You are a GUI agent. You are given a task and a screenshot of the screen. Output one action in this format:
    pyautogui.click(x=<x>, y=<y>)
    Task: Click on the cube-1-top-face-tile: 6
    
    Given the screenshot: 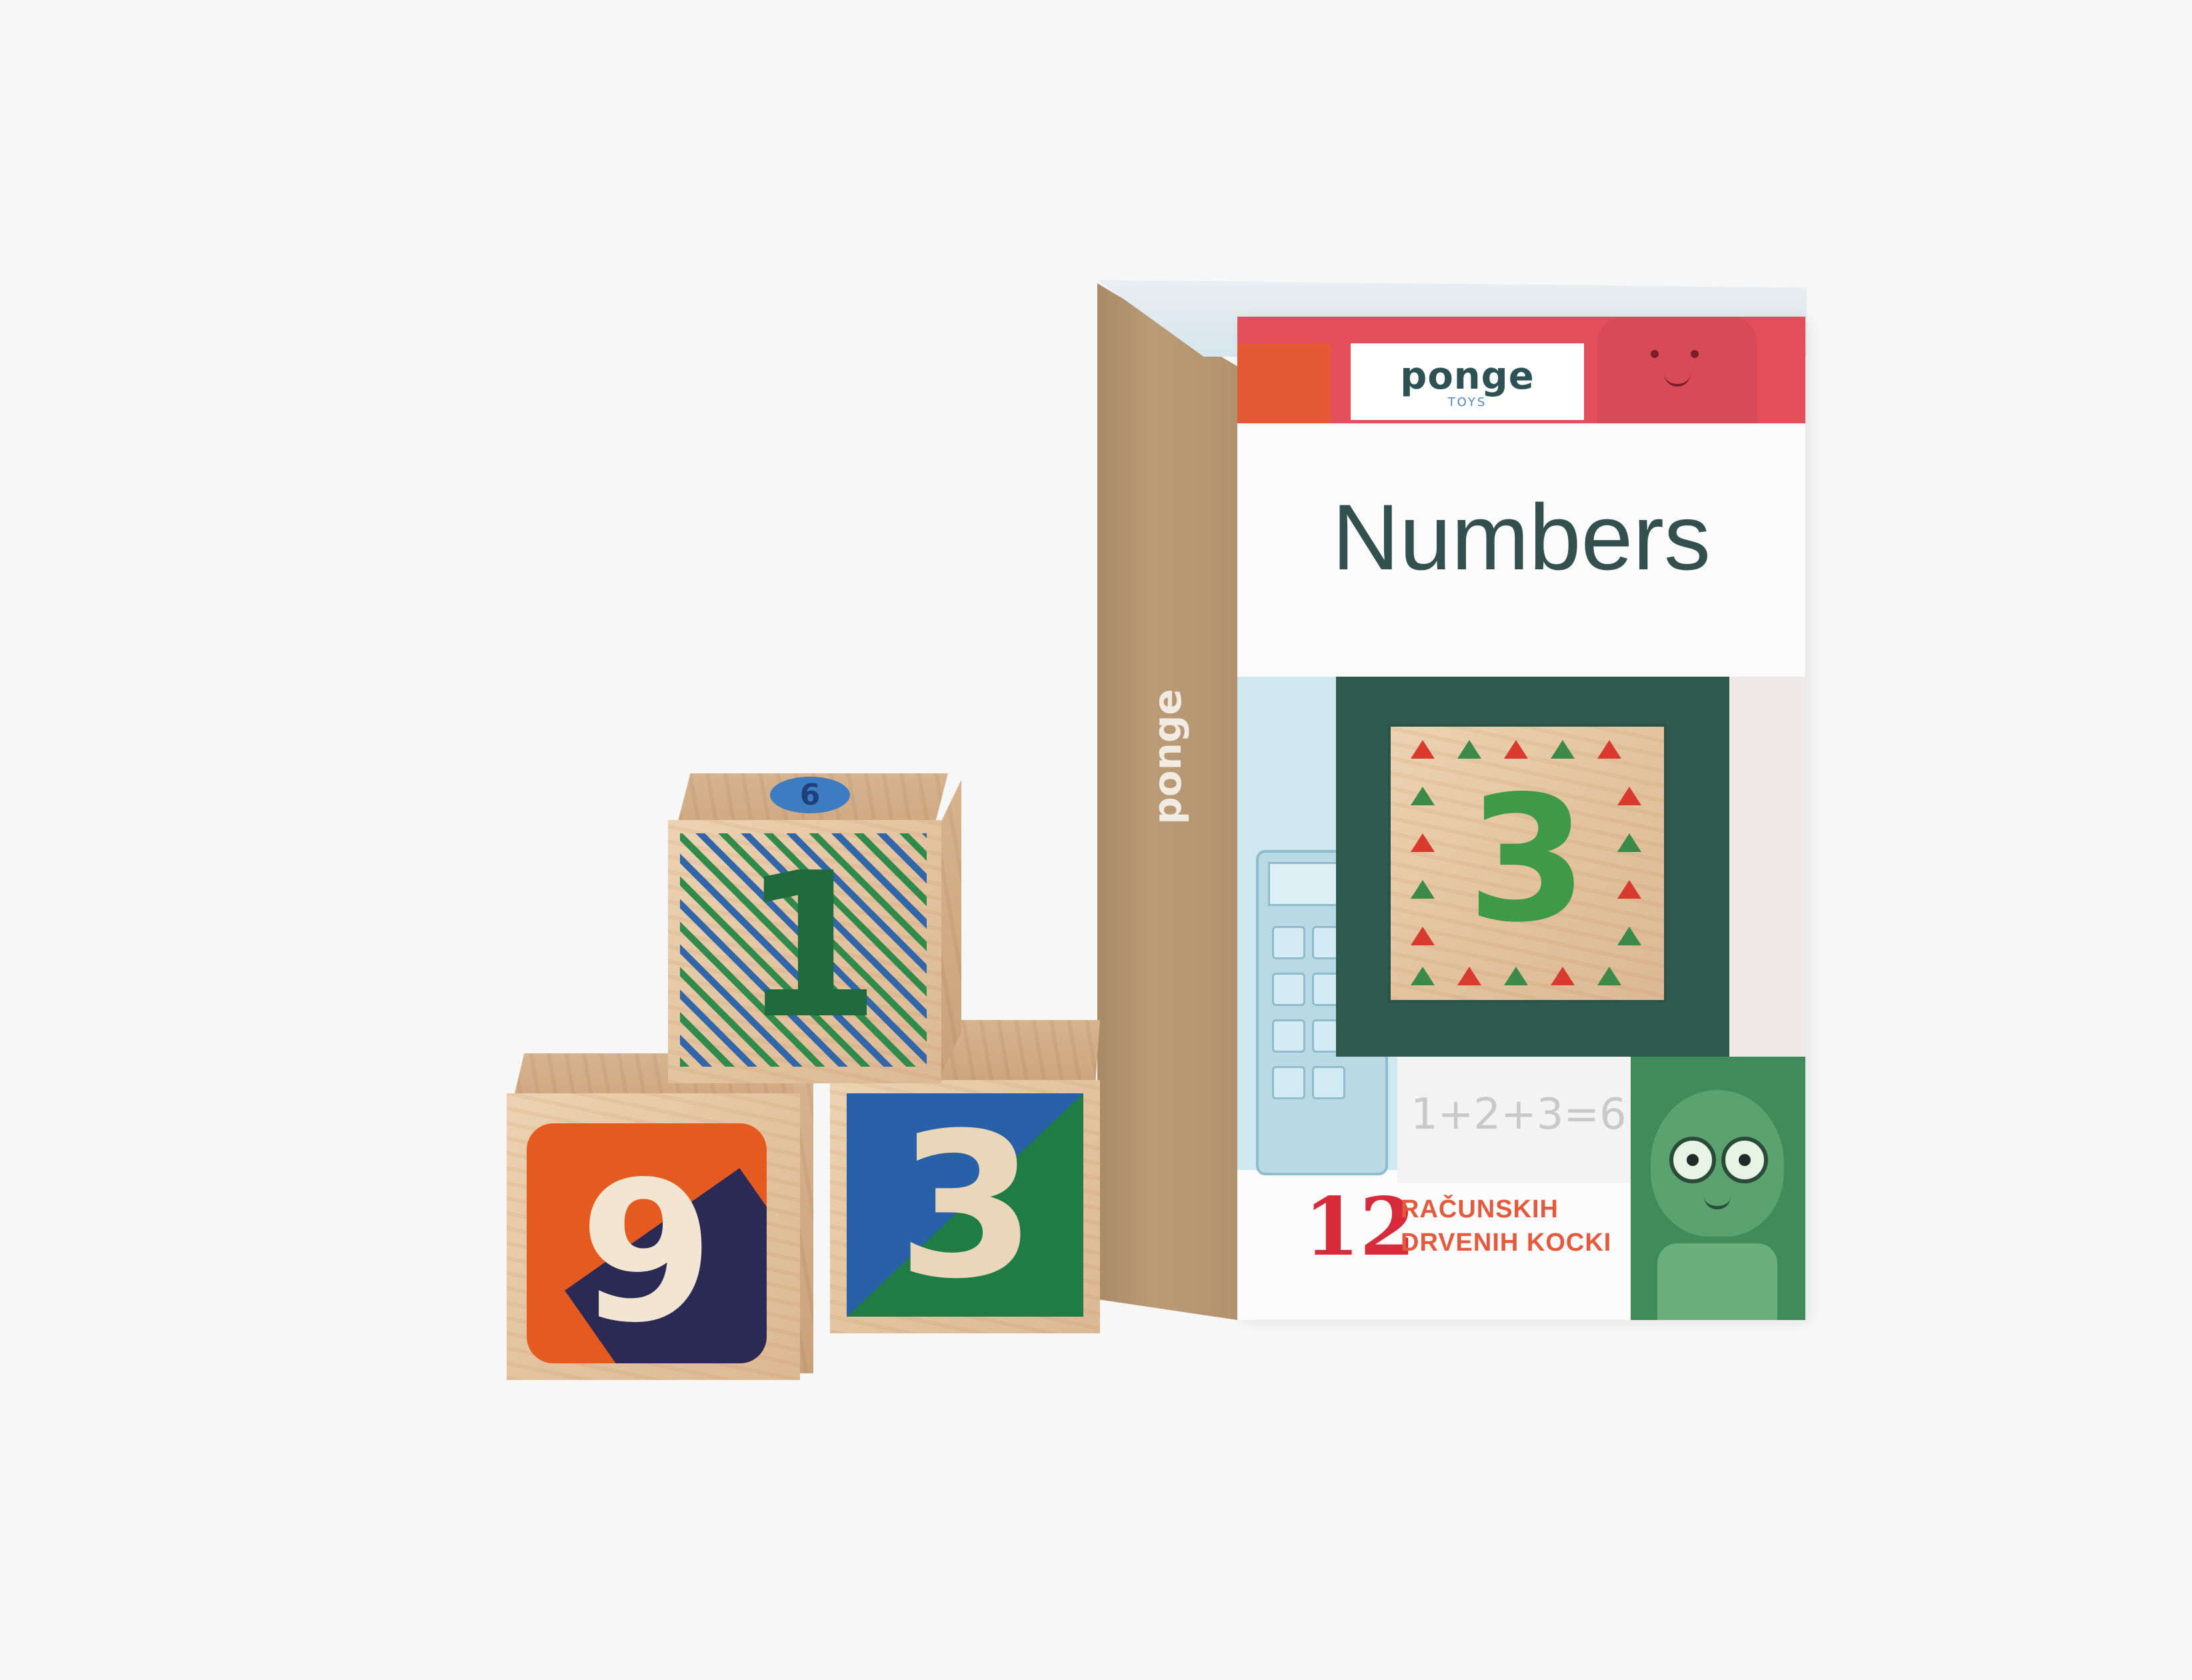 What is the action you would take?
    pyautogui.click(x=810, y=795)
    